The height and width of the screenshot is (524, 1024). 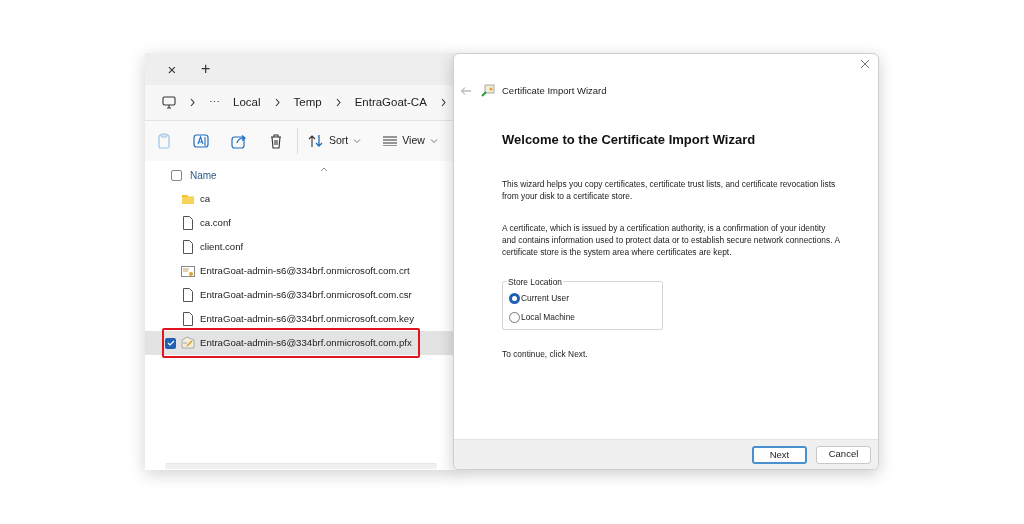 I want to click on breadcrumb-item: Local, so click(x=247, y=102).